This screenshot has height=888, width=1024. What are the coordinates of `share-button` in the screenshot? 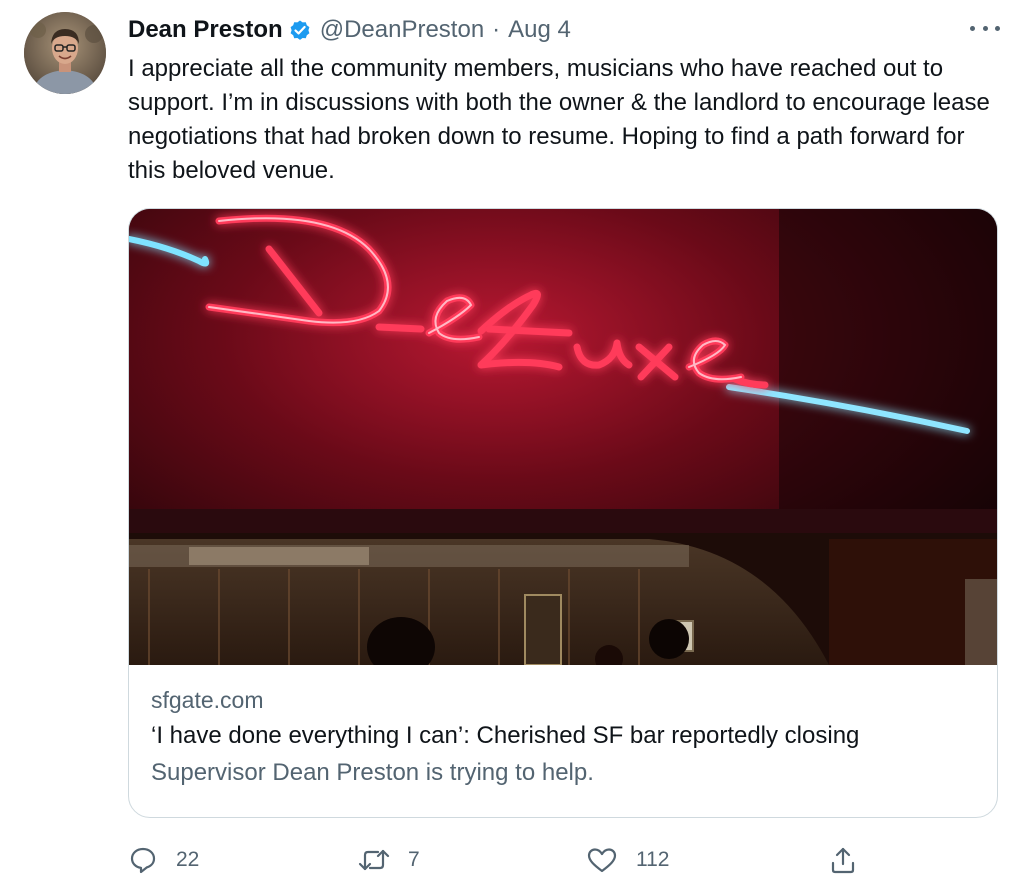 It's located at (843, 860).